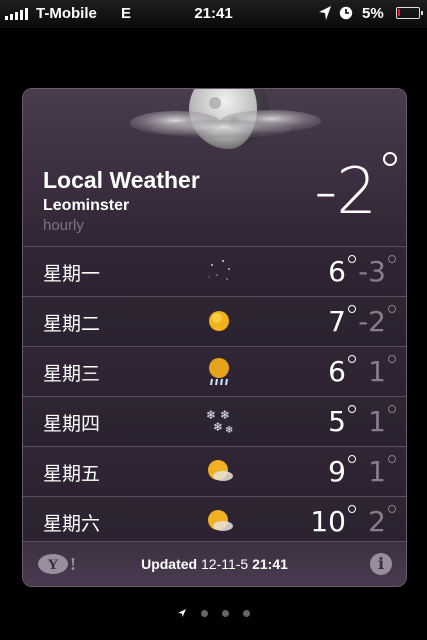  I want to click on status-bar: T-Mobile E 21:41 5%, so click(213, 14).